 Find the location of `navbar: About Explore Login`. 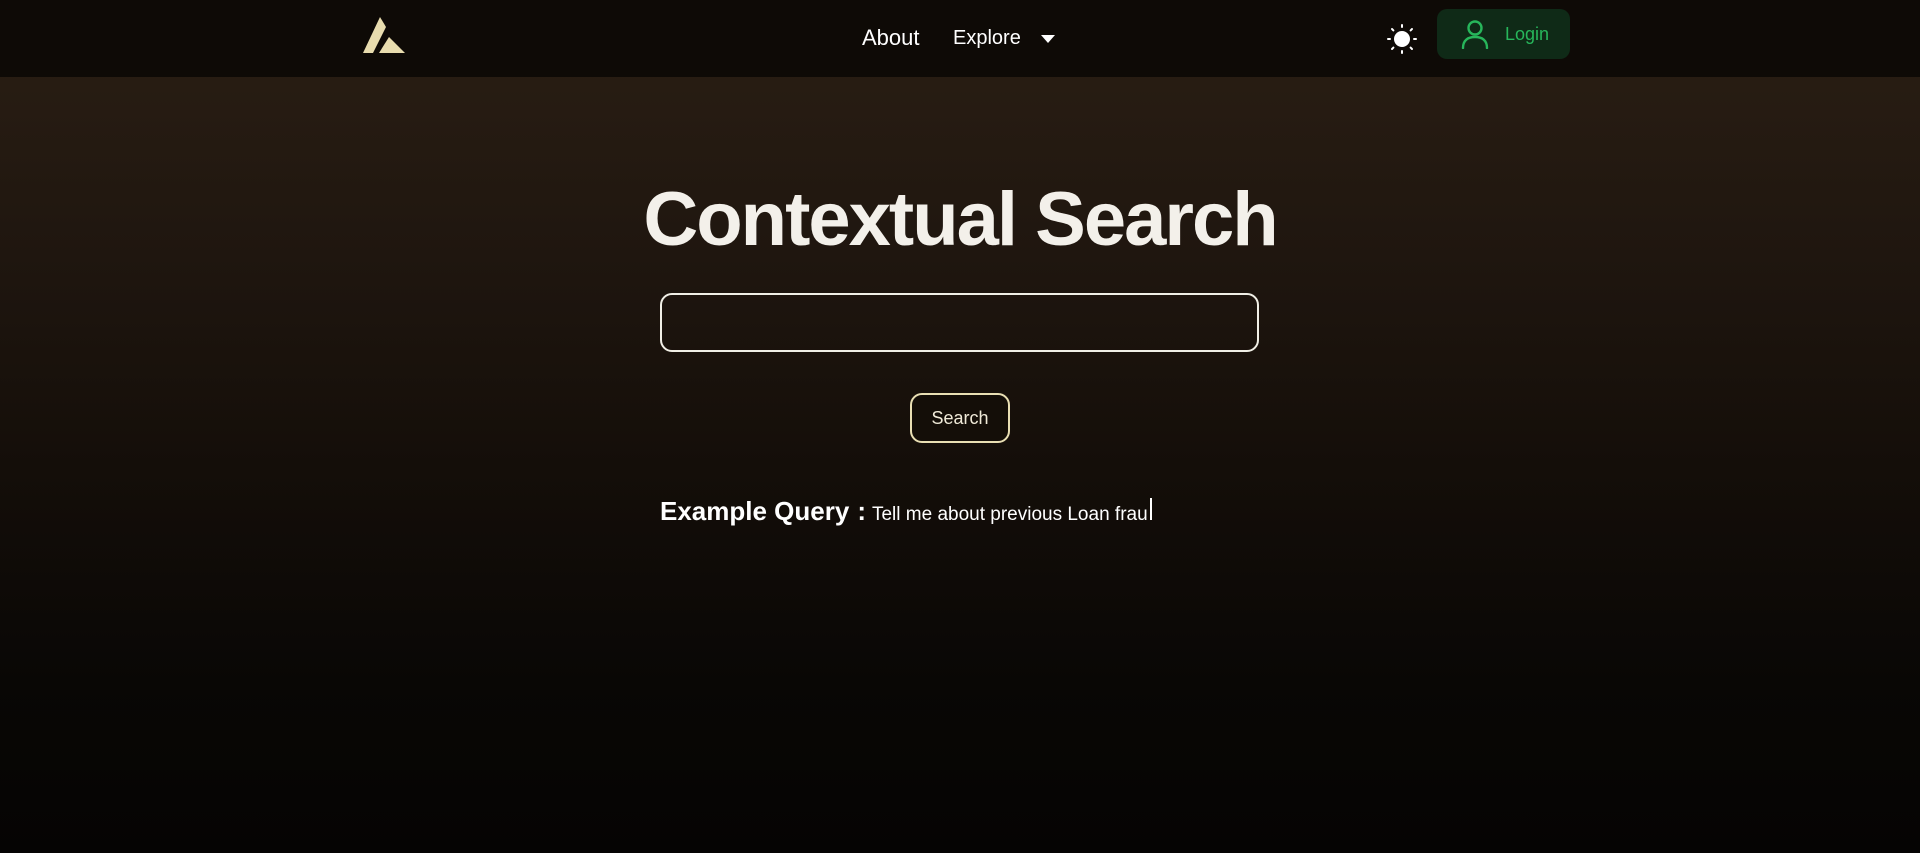

navbar: About Explore Login is located at coordinates (960, 38).